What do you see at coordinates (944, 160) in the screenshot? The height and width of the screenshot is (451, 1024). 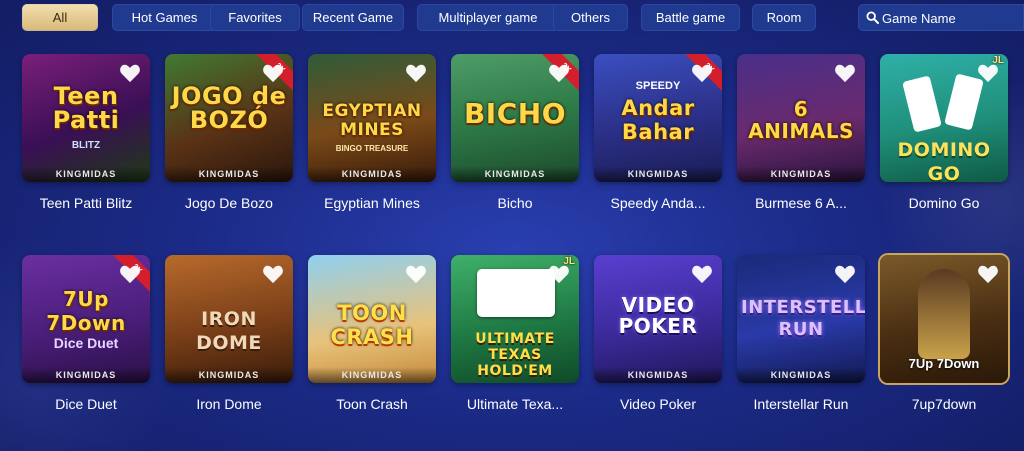 I see `art-title: DOMINO GO` at bounding box center [944, 160].